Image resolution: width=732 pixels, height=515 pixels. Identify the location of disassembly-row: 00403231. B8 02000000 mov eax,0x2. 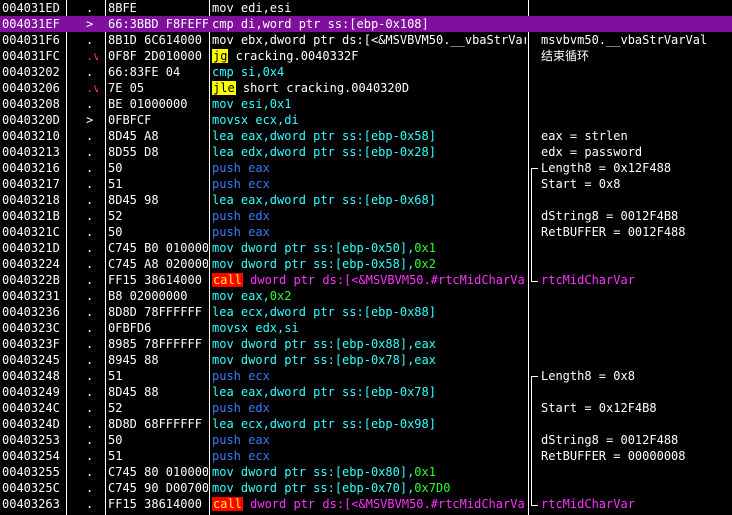
(366, 296).